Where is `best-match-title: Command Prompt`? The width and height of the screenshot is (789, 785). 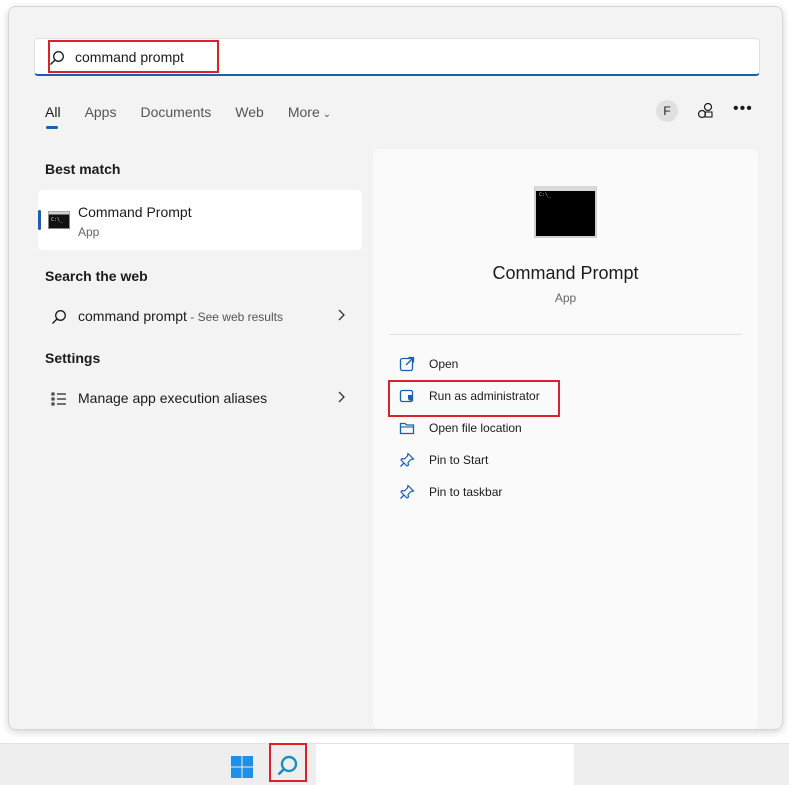 best-match-title: Command Prompt is located at coordinates (135, 212).